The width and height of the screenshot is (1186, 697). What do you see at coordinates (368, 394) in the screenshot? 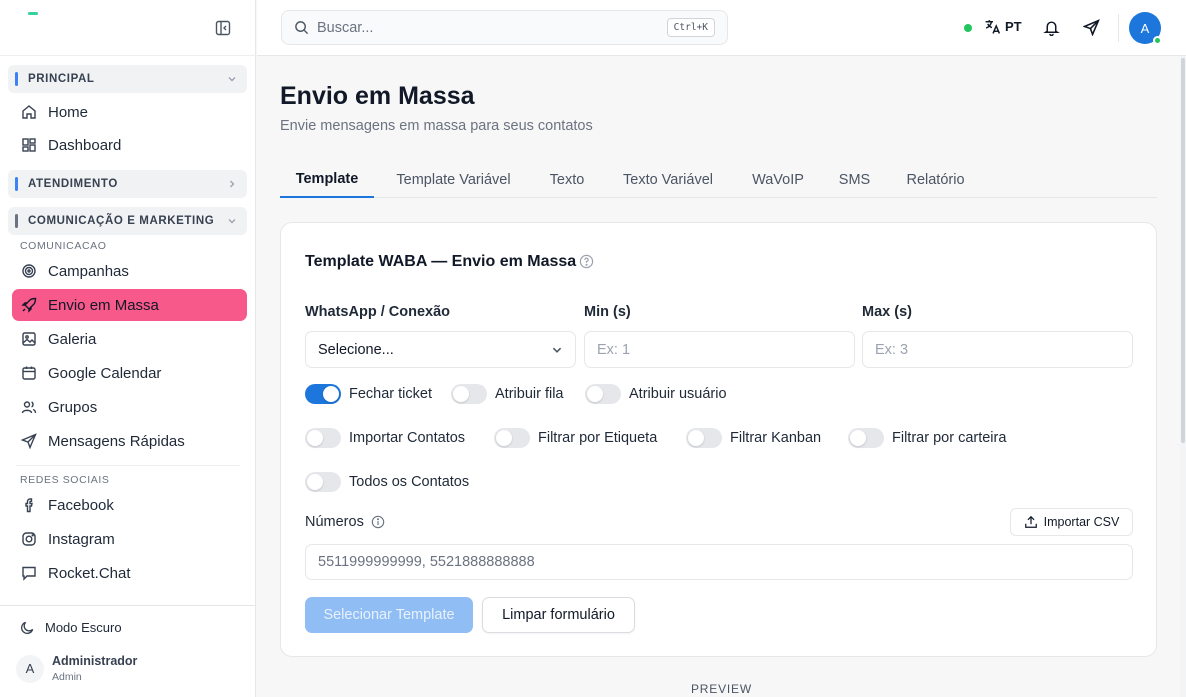
I see `toggle-fechar-ticket: Fechar ticket` at bounding box center [368, 394].